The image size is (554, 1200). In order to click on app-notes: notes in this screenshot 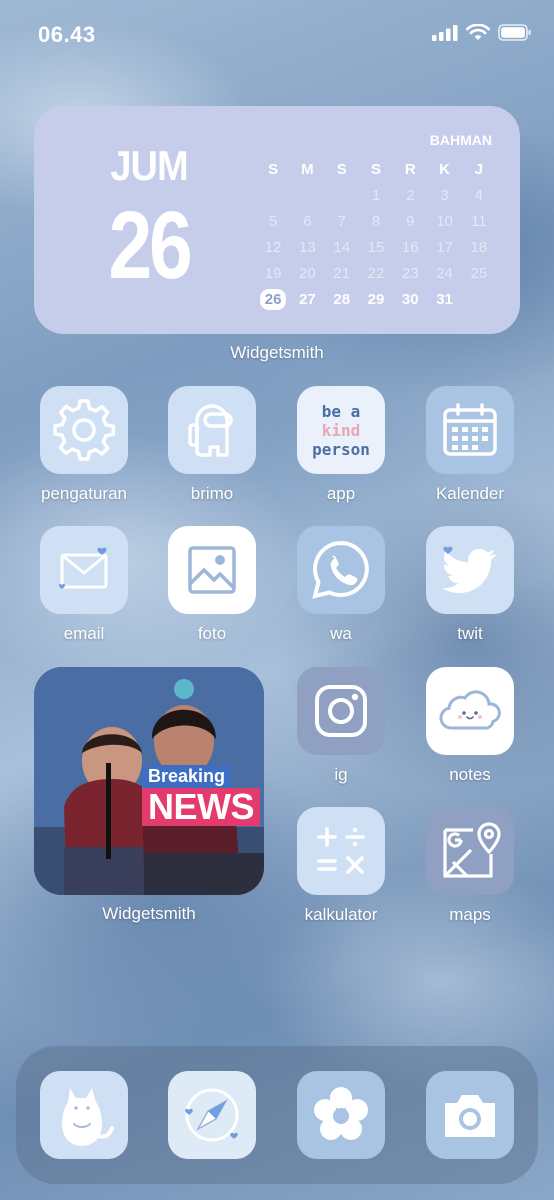, I will do `click(470, 726)`.